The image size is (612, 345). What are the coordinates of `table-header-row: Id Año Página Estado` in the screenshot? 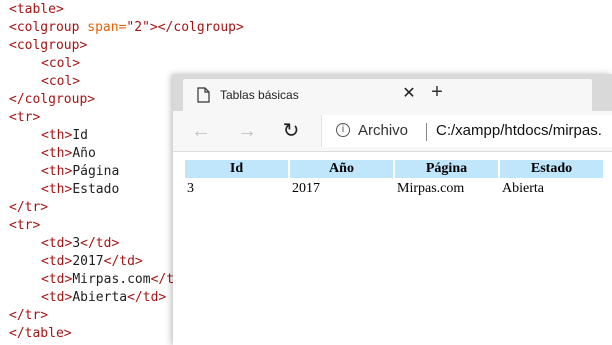 It's located at (394, 169).